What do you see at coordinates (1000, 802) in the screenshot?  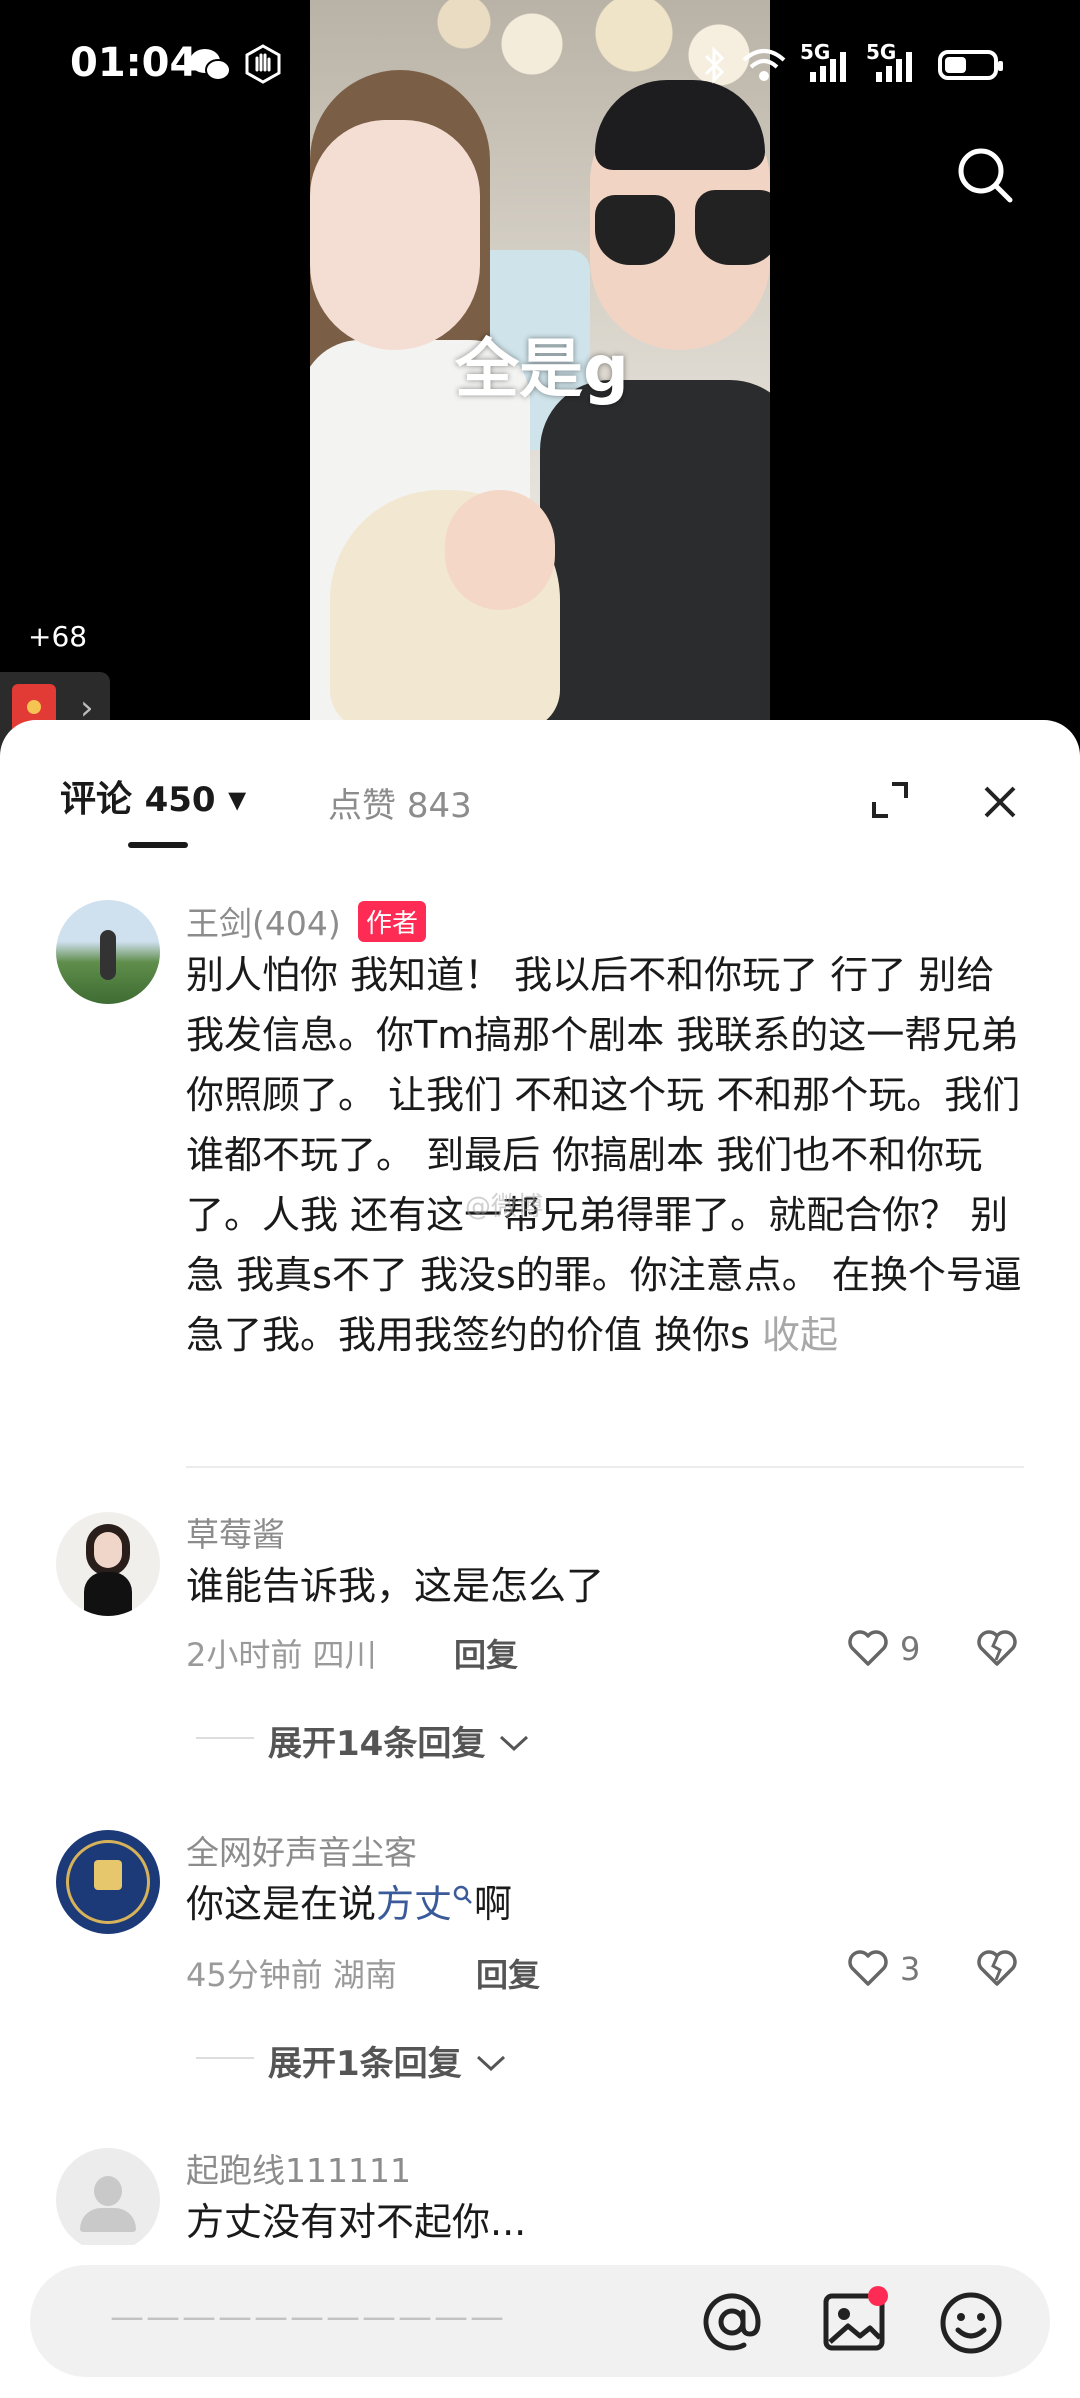 I see `close-icon` at bounding box center [1000, 802].